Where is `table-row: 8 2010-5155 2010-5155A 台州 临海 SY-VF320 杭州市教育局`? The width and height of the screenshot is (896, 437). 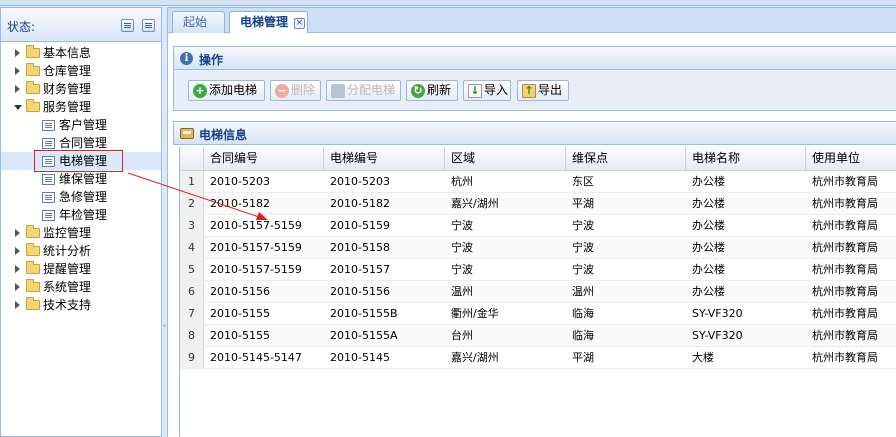 table-row: 8 2010-5155 2010-5155A 台州 临海 SY-VF320 杭州市教育局 is located at coordinates (538, 336).